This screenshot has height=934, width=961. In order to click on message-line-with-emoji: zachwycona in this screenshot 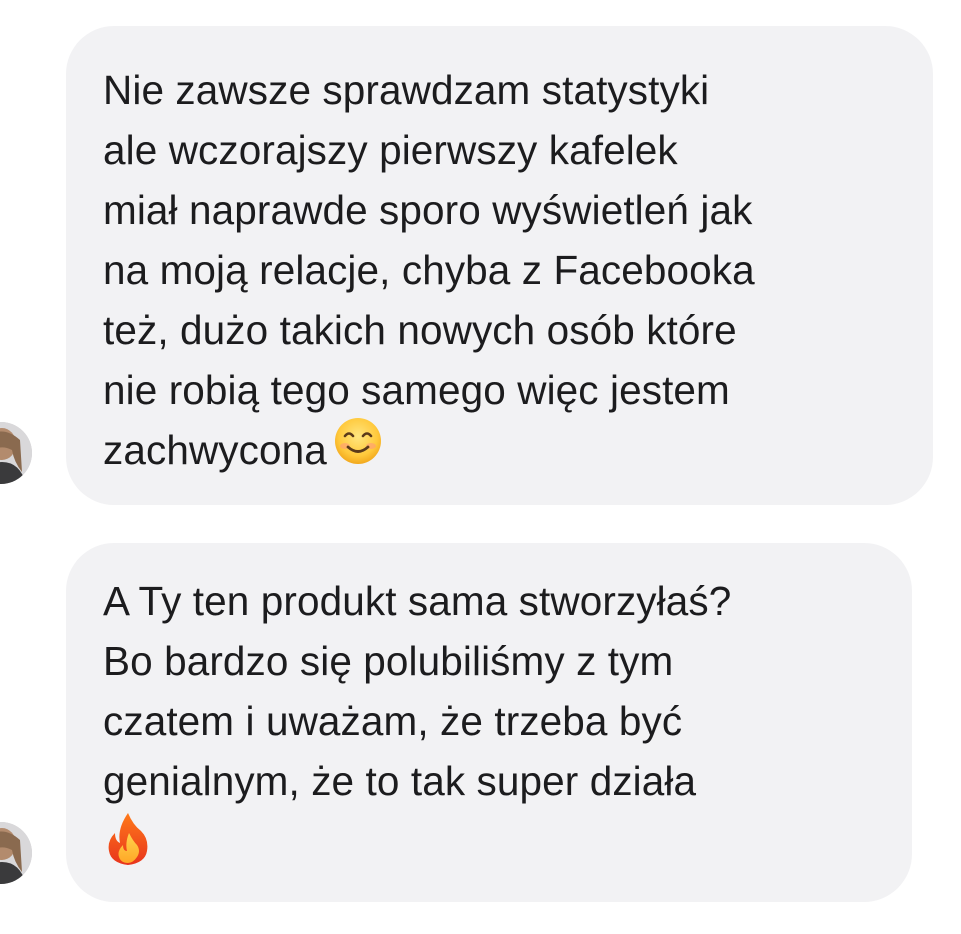, I will do `click(429, 449)`.